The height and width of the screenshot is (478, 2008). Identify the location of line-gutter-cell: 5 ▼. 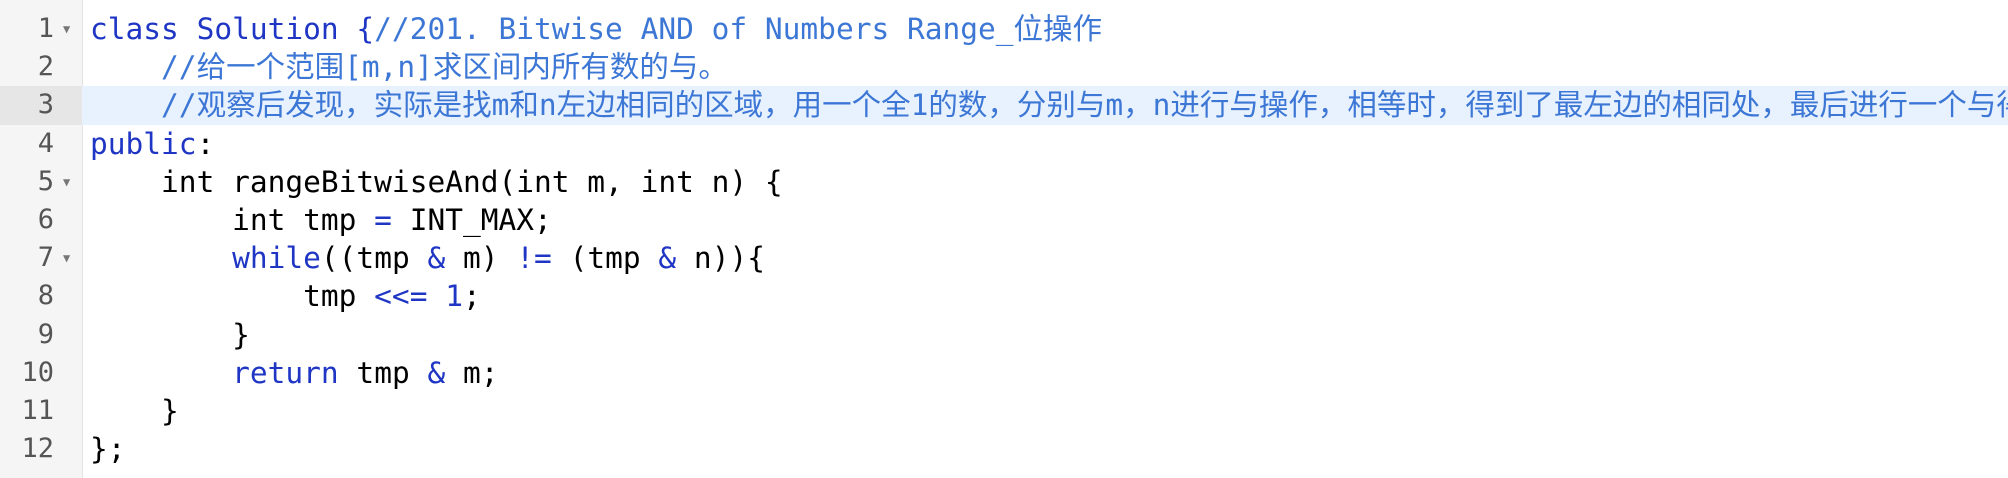
(41, 182).